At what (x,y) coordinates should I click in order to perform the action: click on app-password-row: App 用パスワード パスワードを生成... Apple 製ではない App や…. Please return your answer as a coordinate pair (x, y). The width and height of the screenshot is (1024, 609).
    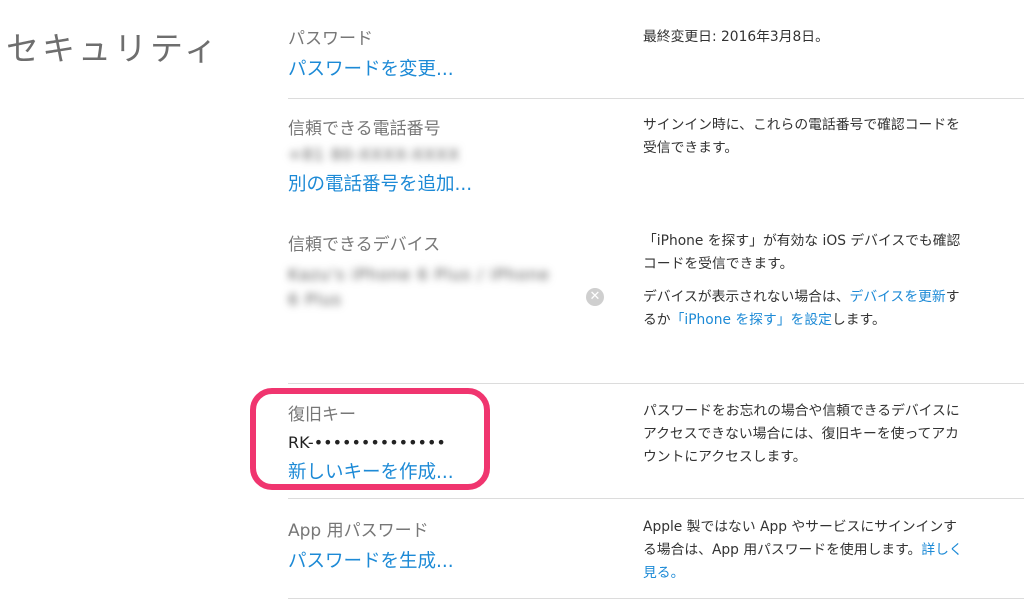
    Looking at the image, I should click on (656, 548).